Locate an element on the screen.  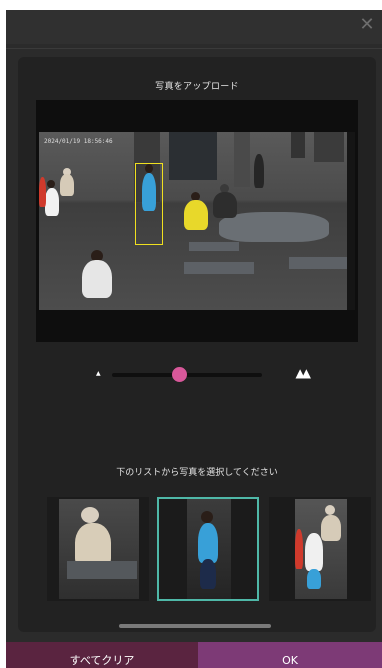
building-glass is located at coordinates (193, 156).